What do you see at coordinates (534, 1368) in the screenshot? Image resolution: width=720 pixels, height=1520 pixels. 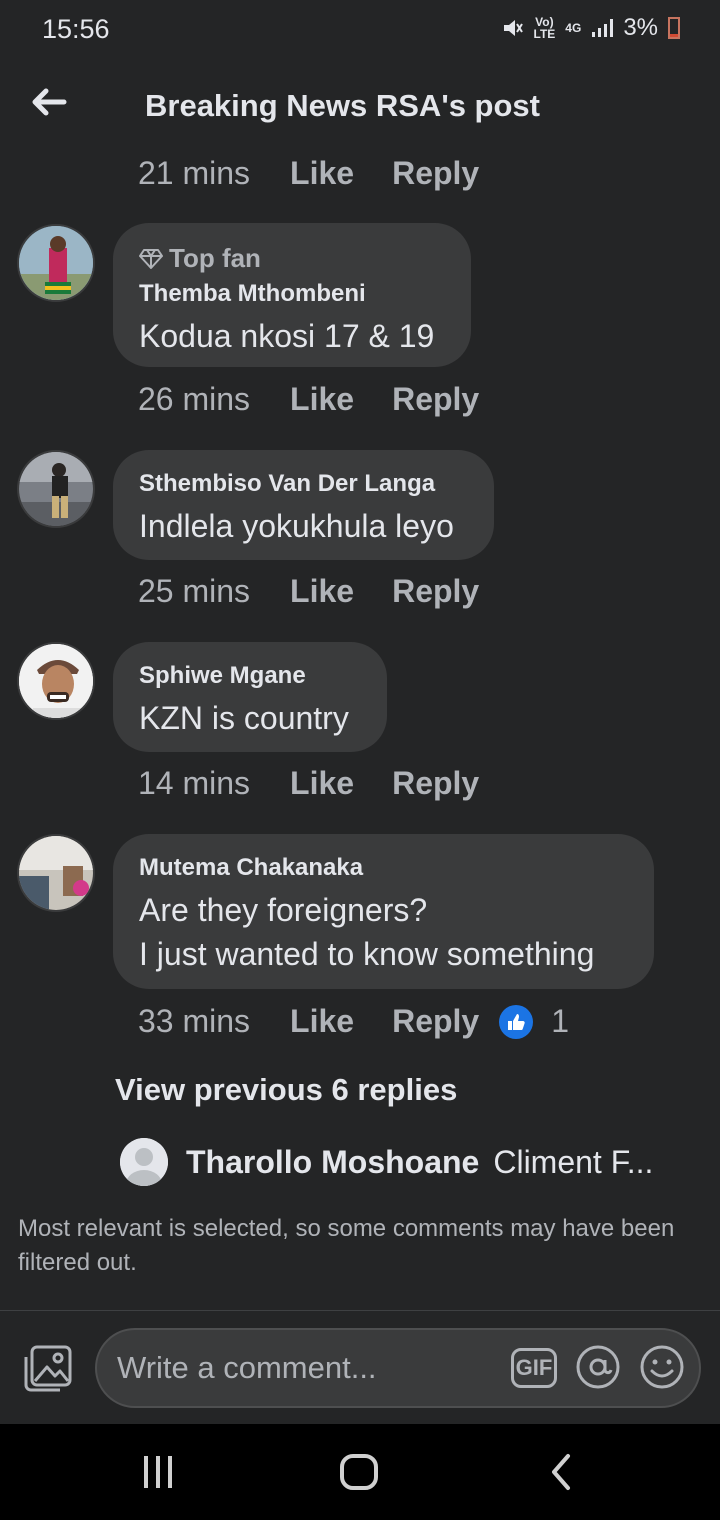 I see `gif-button: GIF` at bounding box center [534, 1368].